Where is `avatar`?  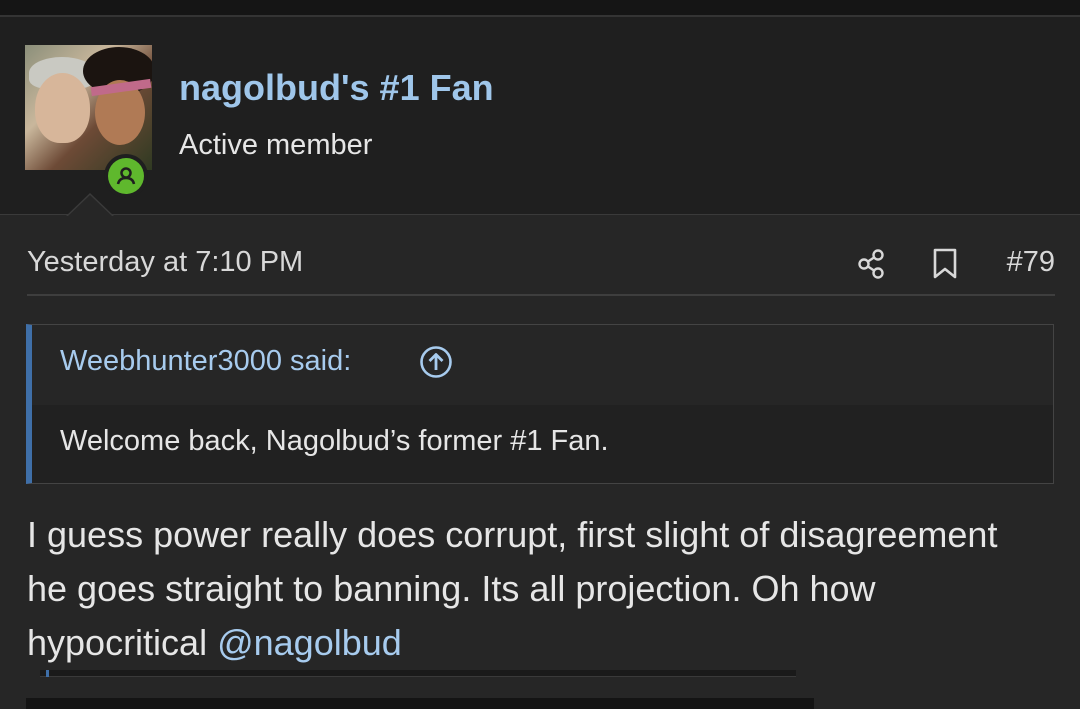 avatar is located at coordinates (88, 107).